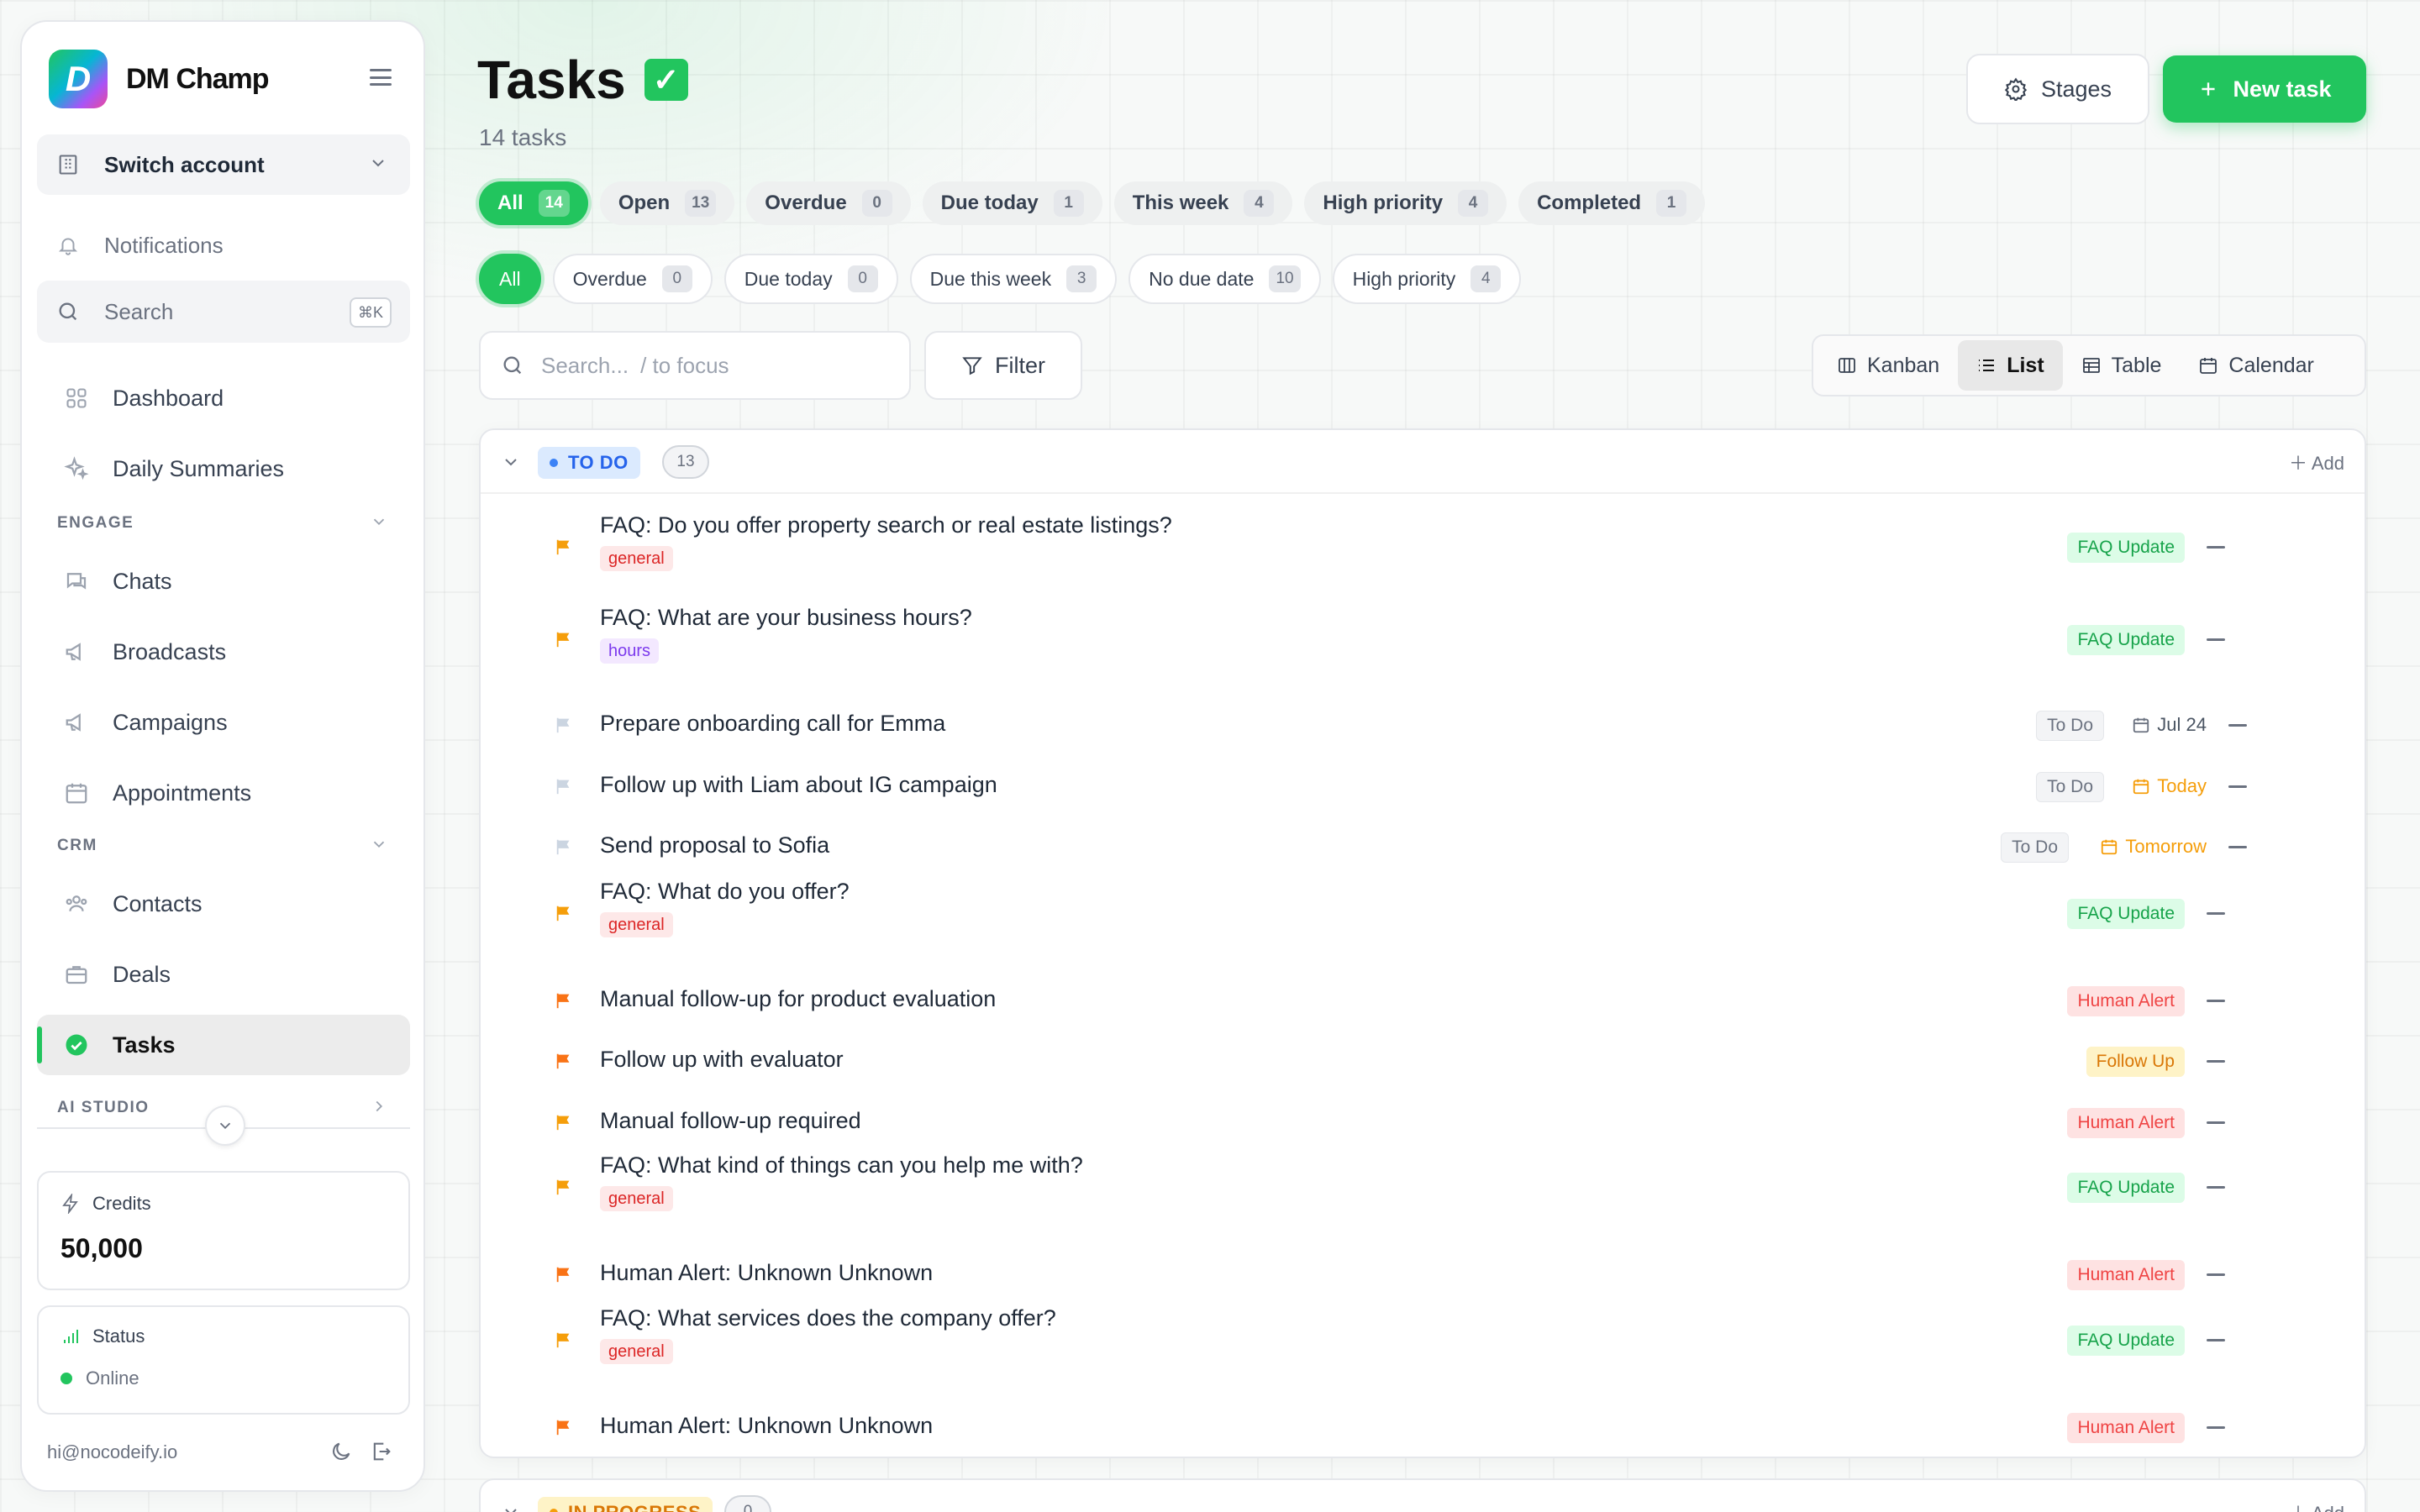 This screenshot has height=1512, width=2420. Describe the element at coordinates (554, 1510) in the screenshot. I see `status-dot` at that location.